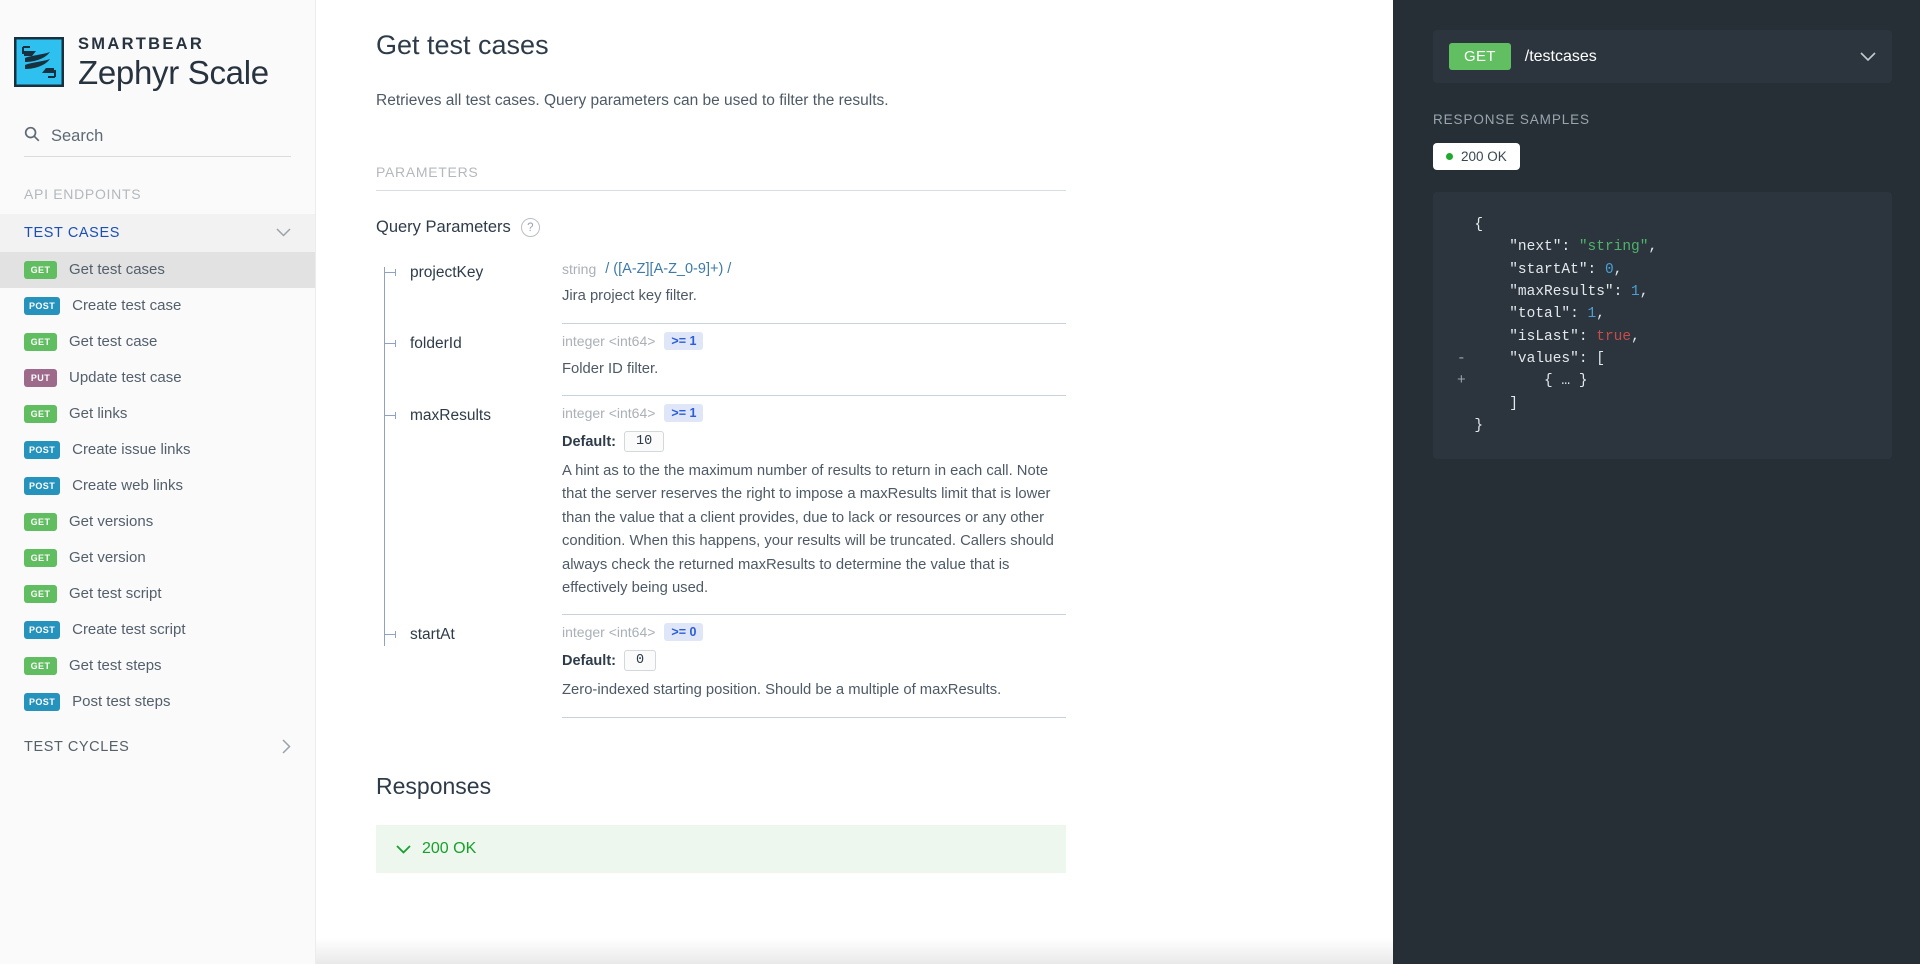  I want to click on brand-smartbear: SMARTBEAR, so click(141, 44).